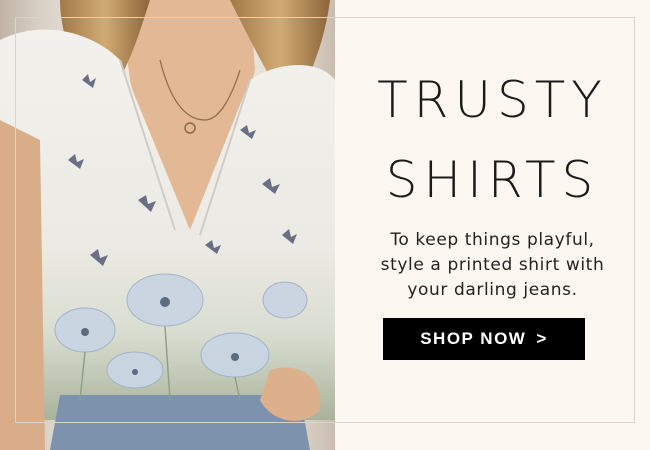 The width and height of the screenshot is (650, 450). Describe the element at coordinates (492, 240) in the screenshot. I see `description-line: To keep things playful,` at that location.